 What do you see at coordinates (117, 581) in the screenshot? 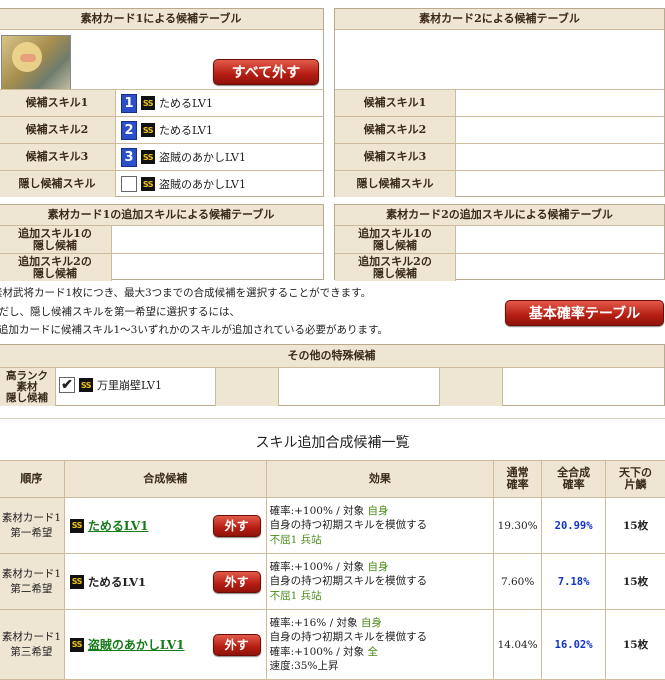
I see `candidate-skill-name: ためるLV1` at bounding box center [117, 581].